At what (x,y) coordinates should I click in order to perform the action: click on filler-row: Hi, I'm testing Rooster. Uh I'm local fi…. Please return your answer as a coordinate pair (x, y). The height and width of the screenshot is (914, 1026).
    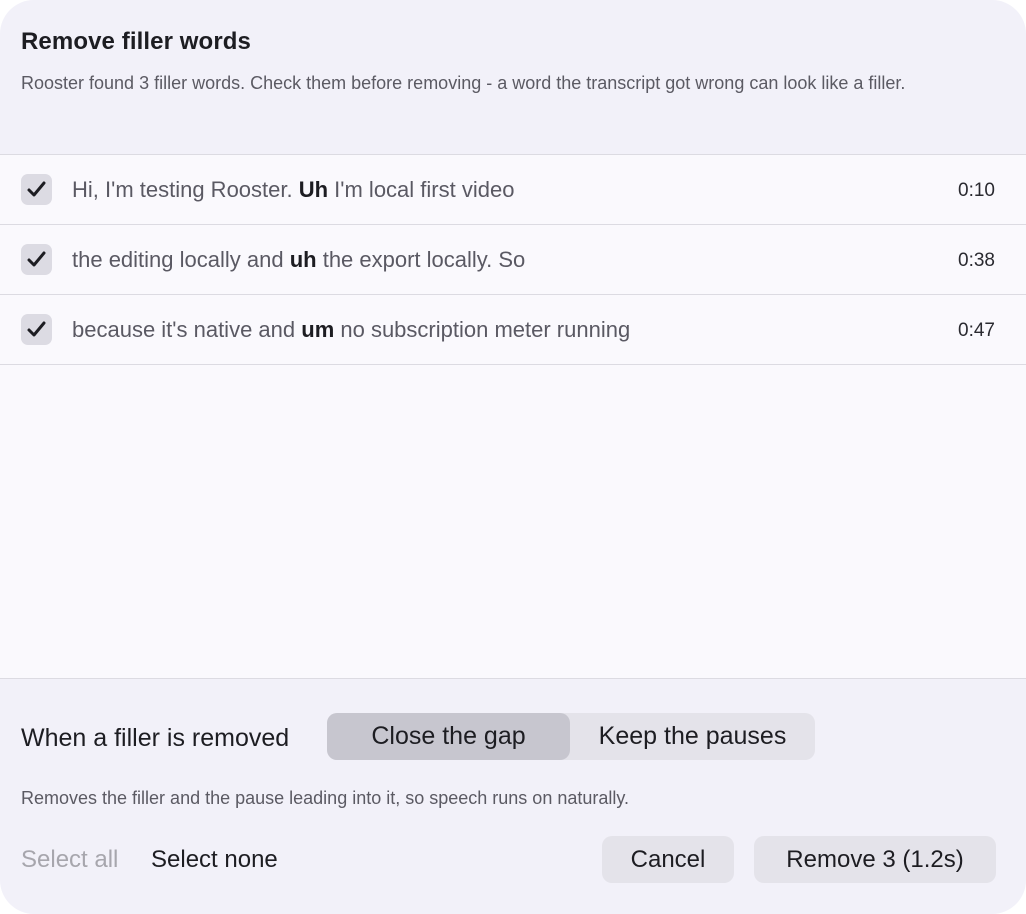
    Looking at the image, I should click on (513, 190).